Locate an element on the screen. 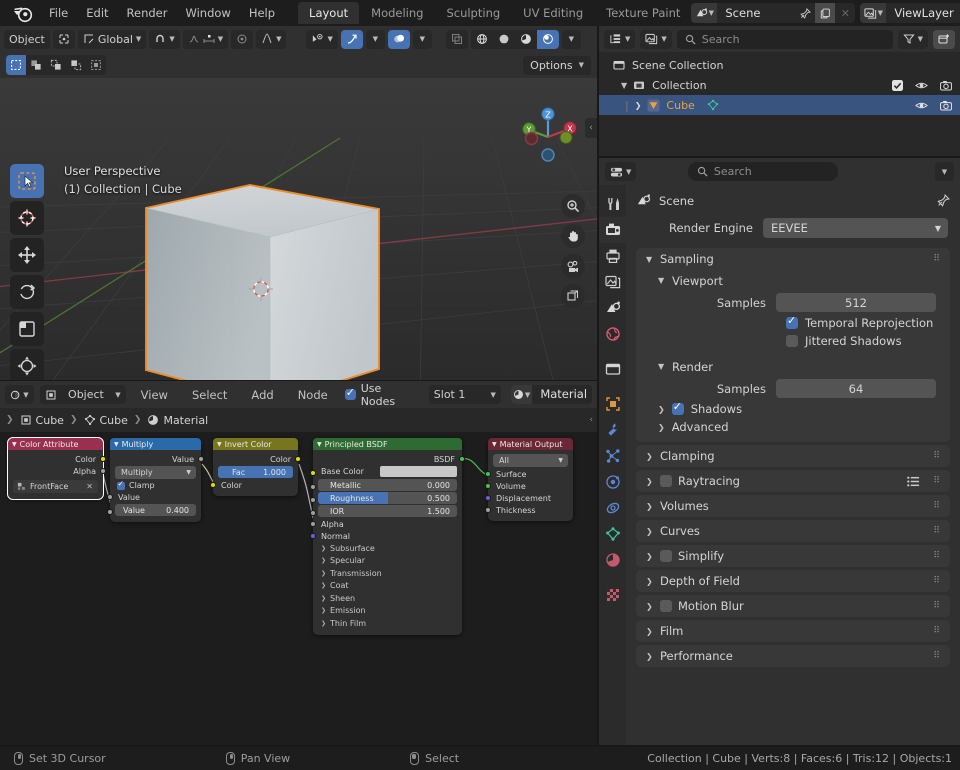 The width and height of the screenshot is (960, 770). render-samples-field: 64 is located at coordinates (856, 388).